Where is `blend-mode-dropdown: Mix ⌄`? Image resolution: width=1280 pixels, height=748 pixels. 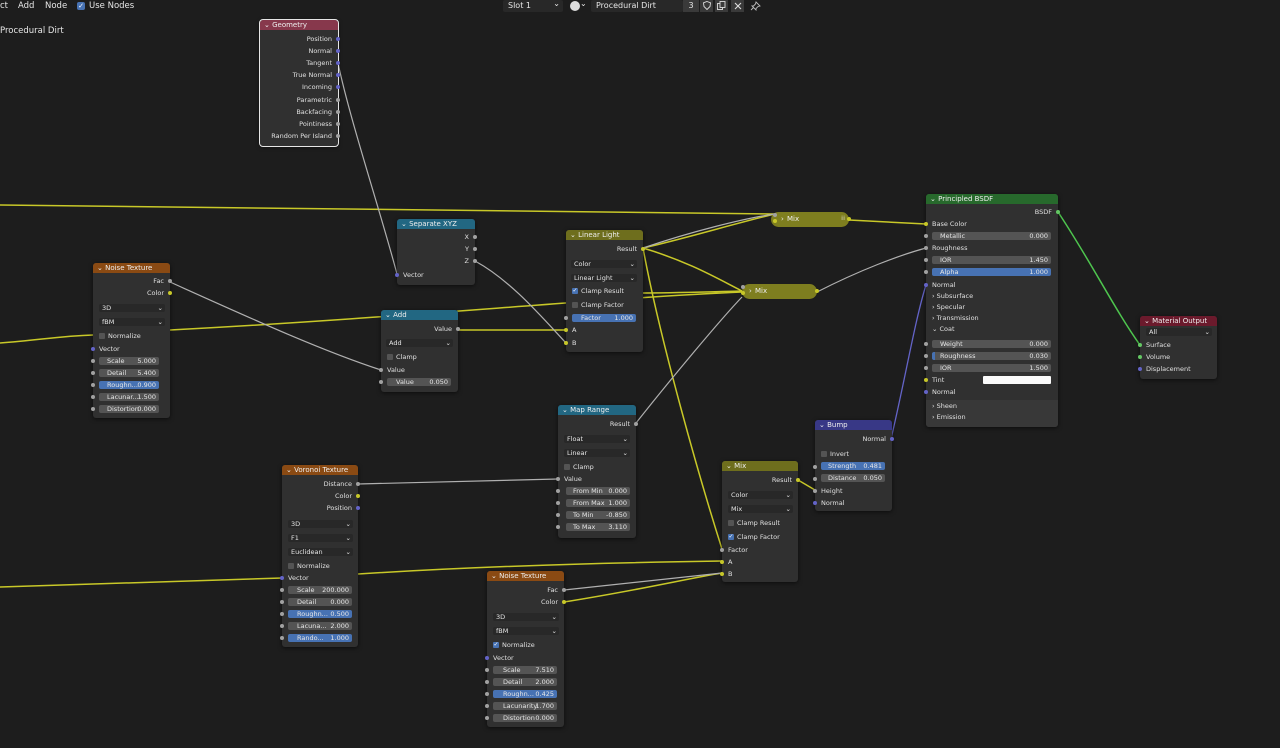
blend-mode-dropdown: Mix ⌄ is located at coordinates (760, 509).